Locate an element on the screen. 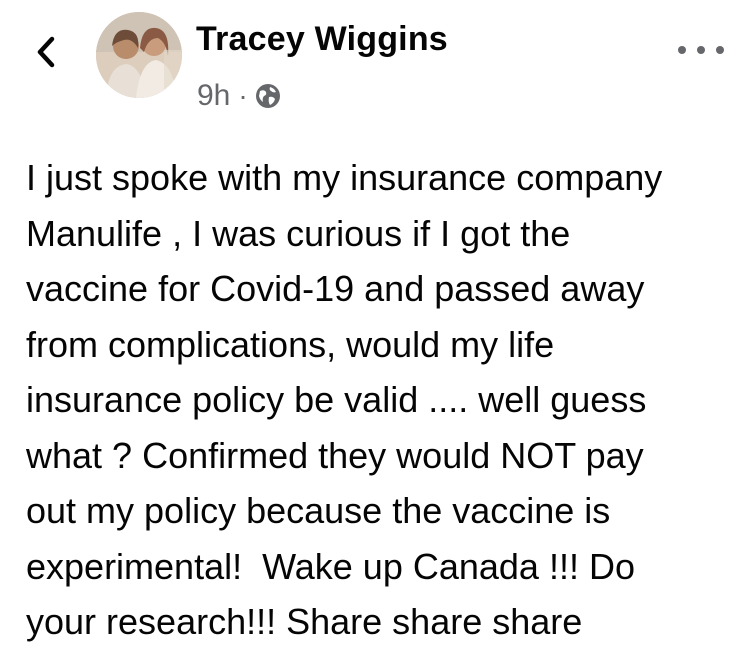 This screenshot has width=750, height=650. post-text-line: from complications, would my life is located at coordinates (290, 344).